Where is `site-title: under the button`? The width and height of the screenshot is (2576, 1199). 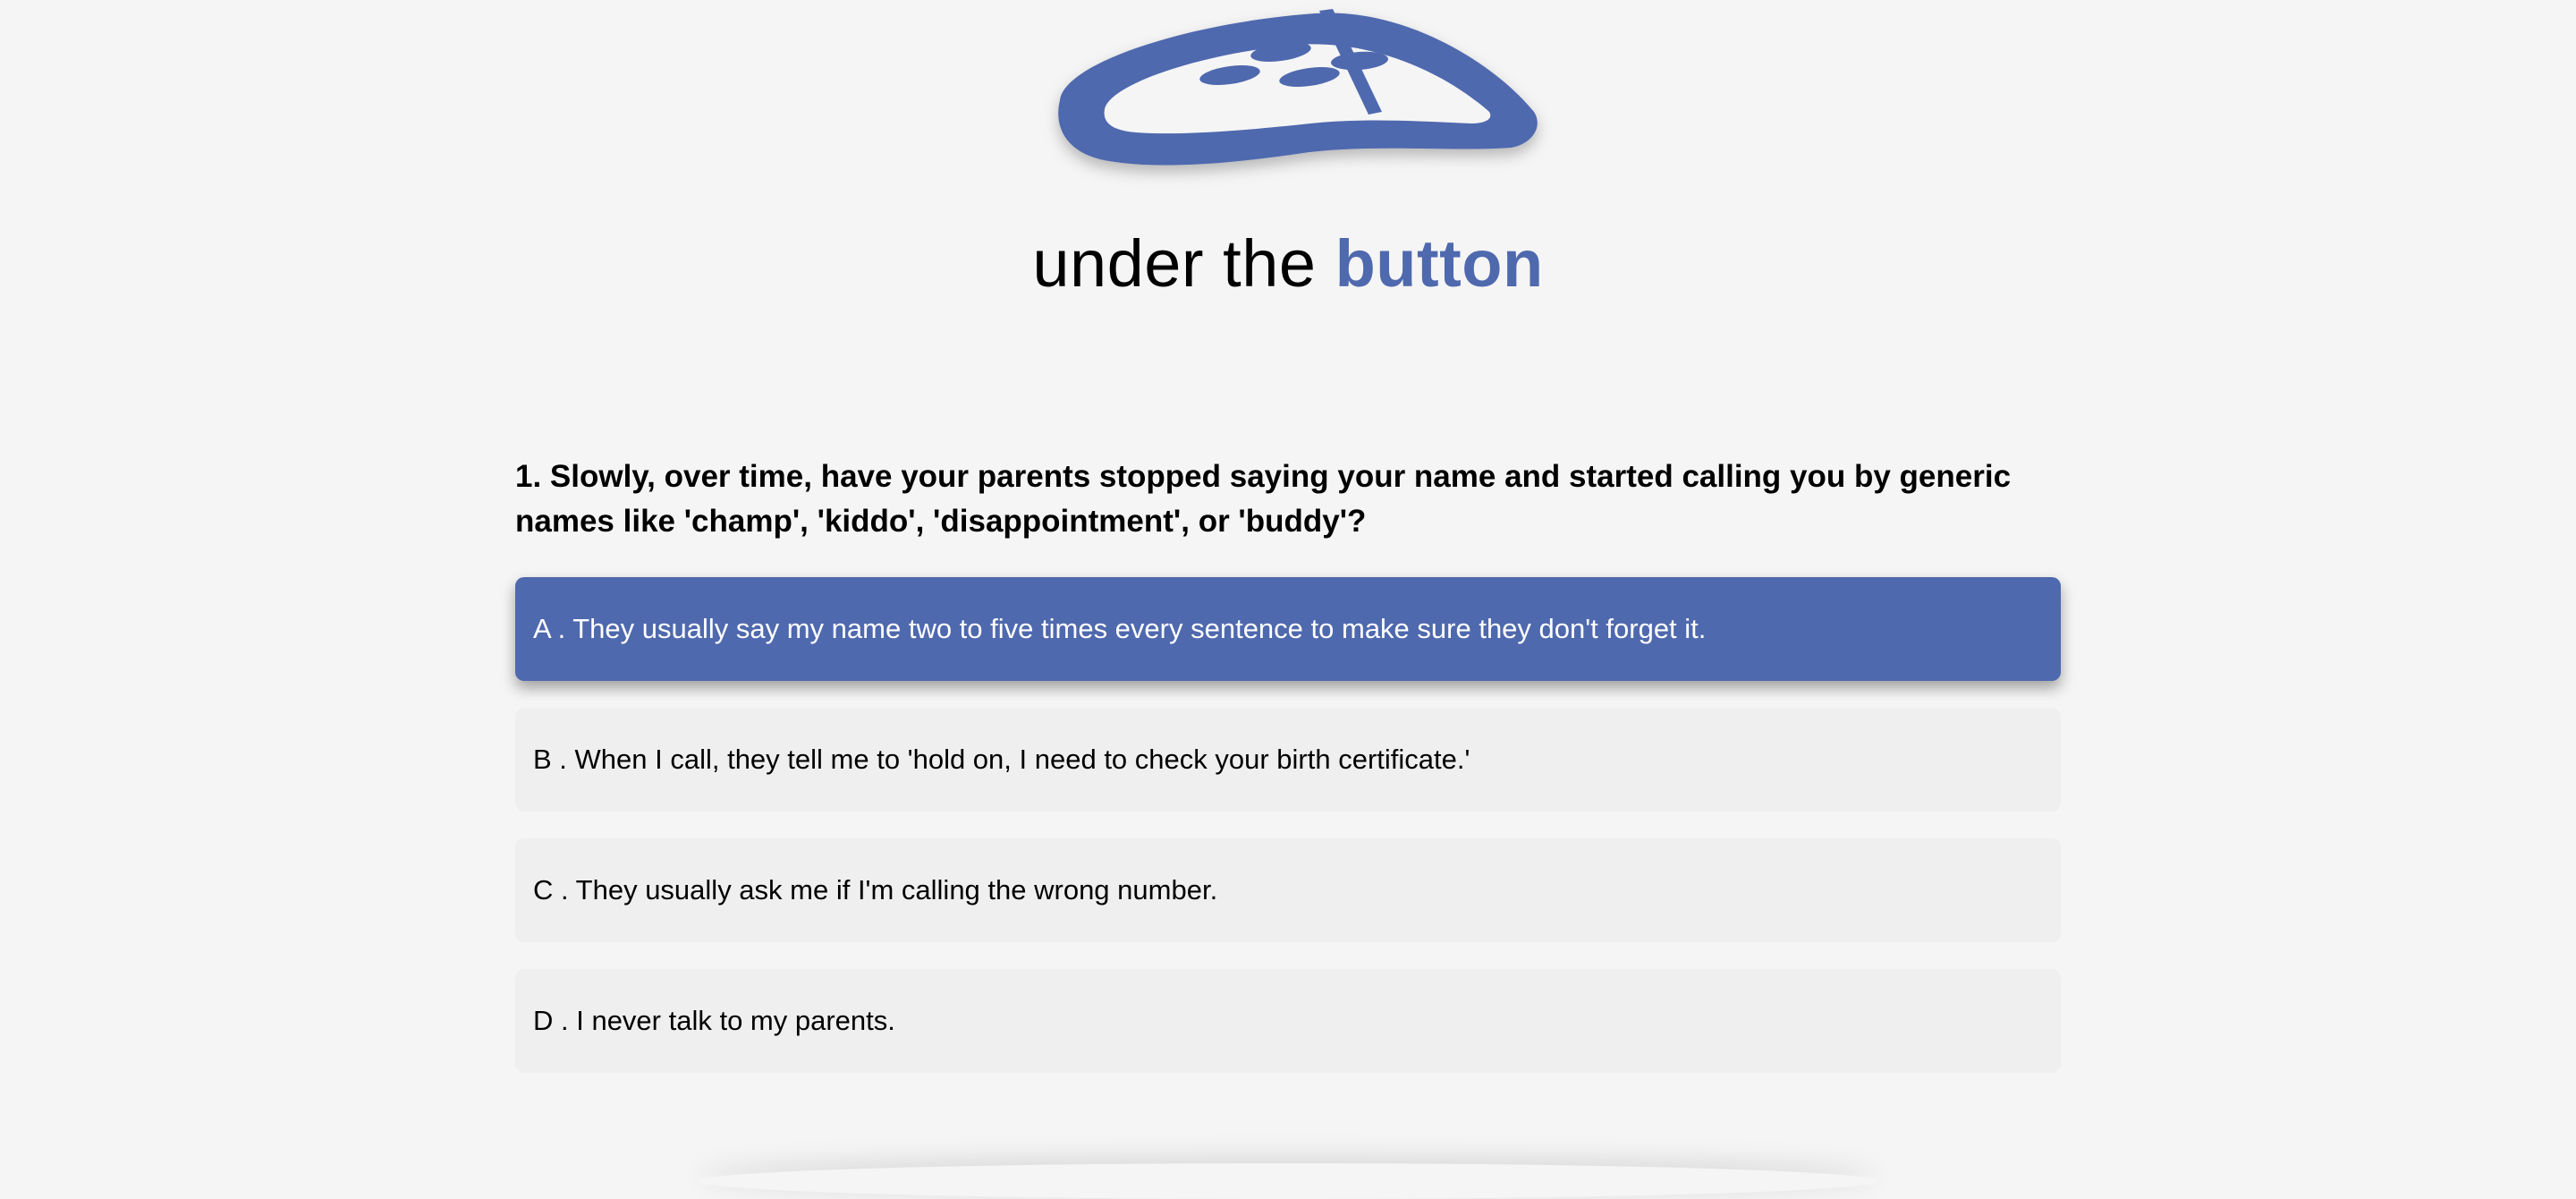 site-title: under the button is located at coordinates (1288, 264).